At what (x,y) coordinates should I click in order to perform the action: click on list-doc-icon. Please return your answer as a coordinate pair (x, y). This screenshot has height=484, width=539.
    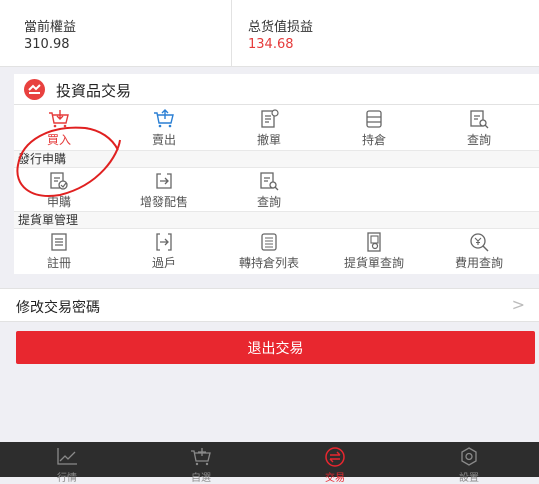
    Looking at the image, I should click on (269, 242).